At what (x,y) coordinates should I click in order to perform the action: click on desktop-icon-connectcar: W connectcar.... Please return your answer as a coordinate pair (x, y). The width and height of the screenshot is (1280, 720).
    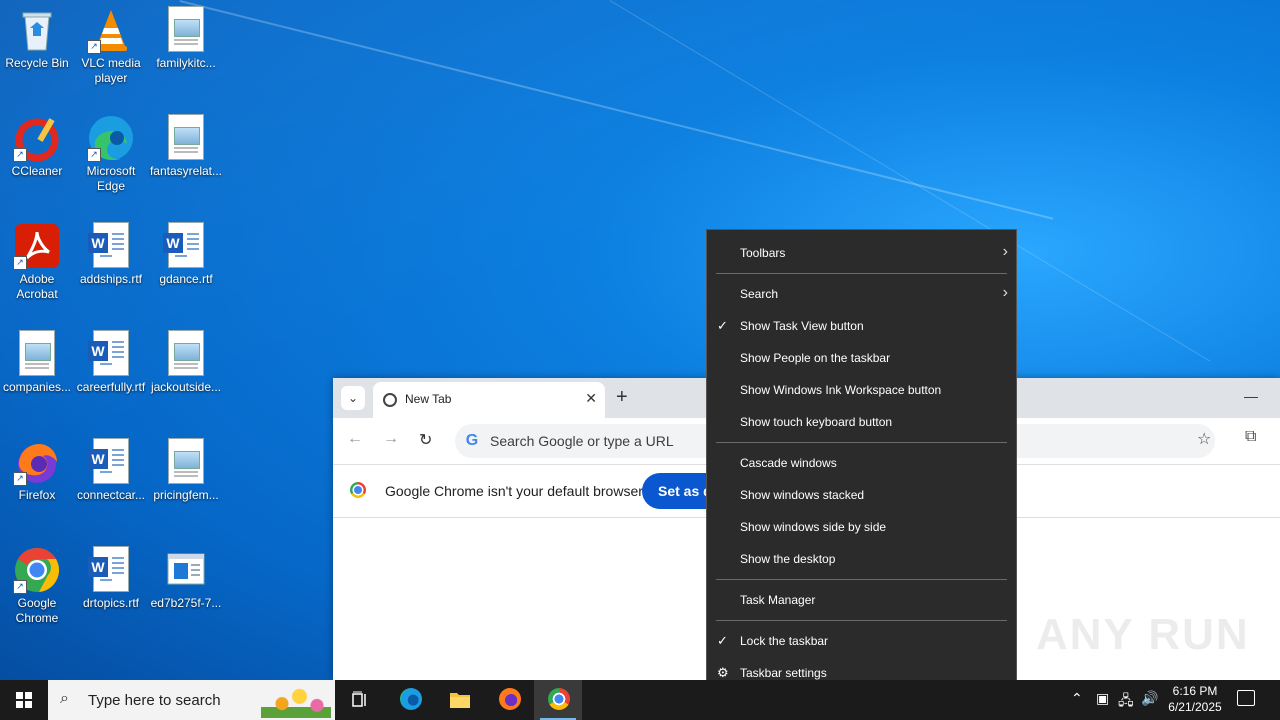
    Looking at the image, I should click on (111, 467).